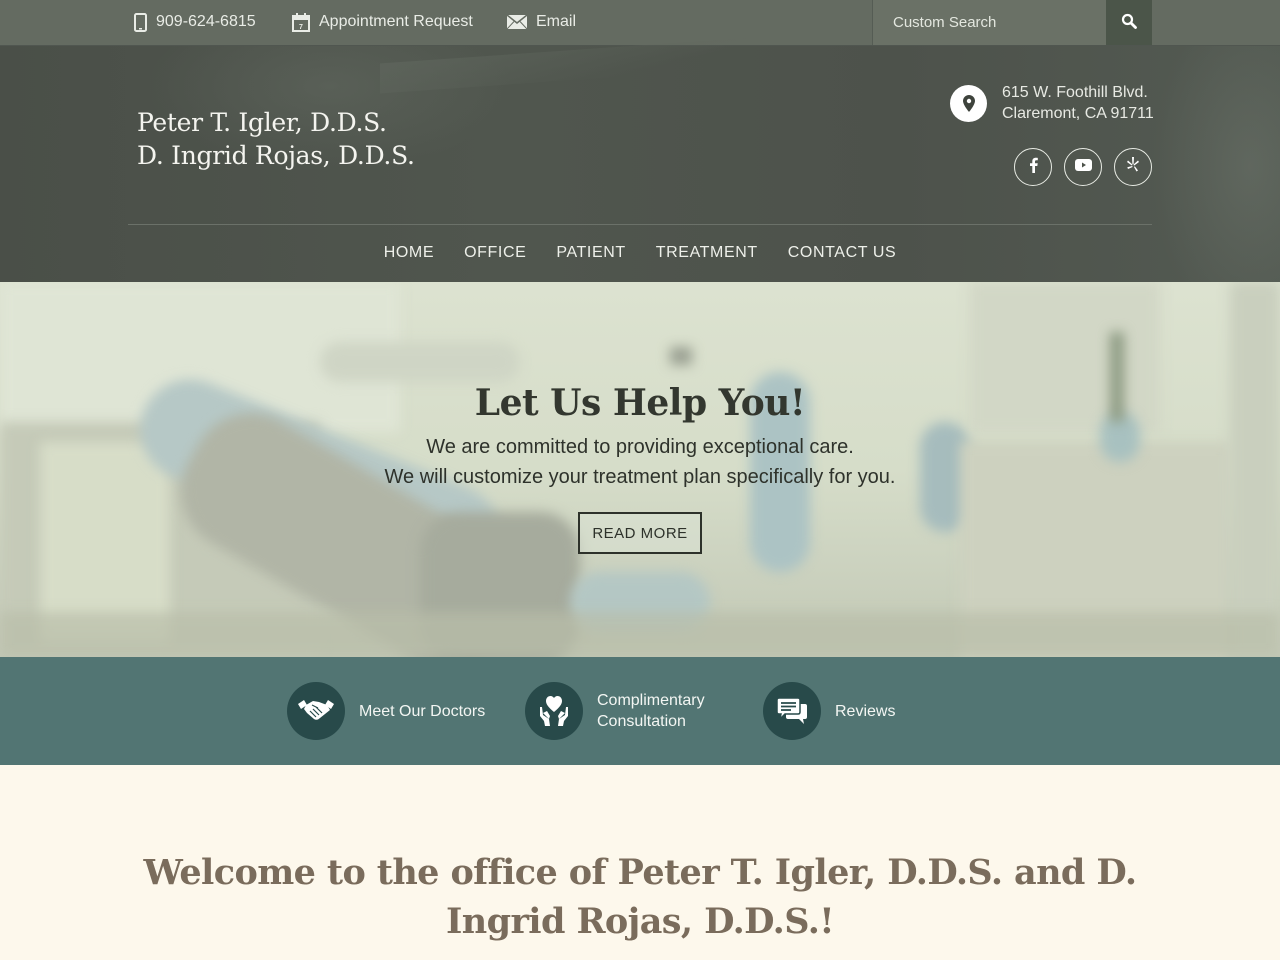 The image size is (1280, 960). I want to click on feature-label-line: Reviews, so click(865, 711).